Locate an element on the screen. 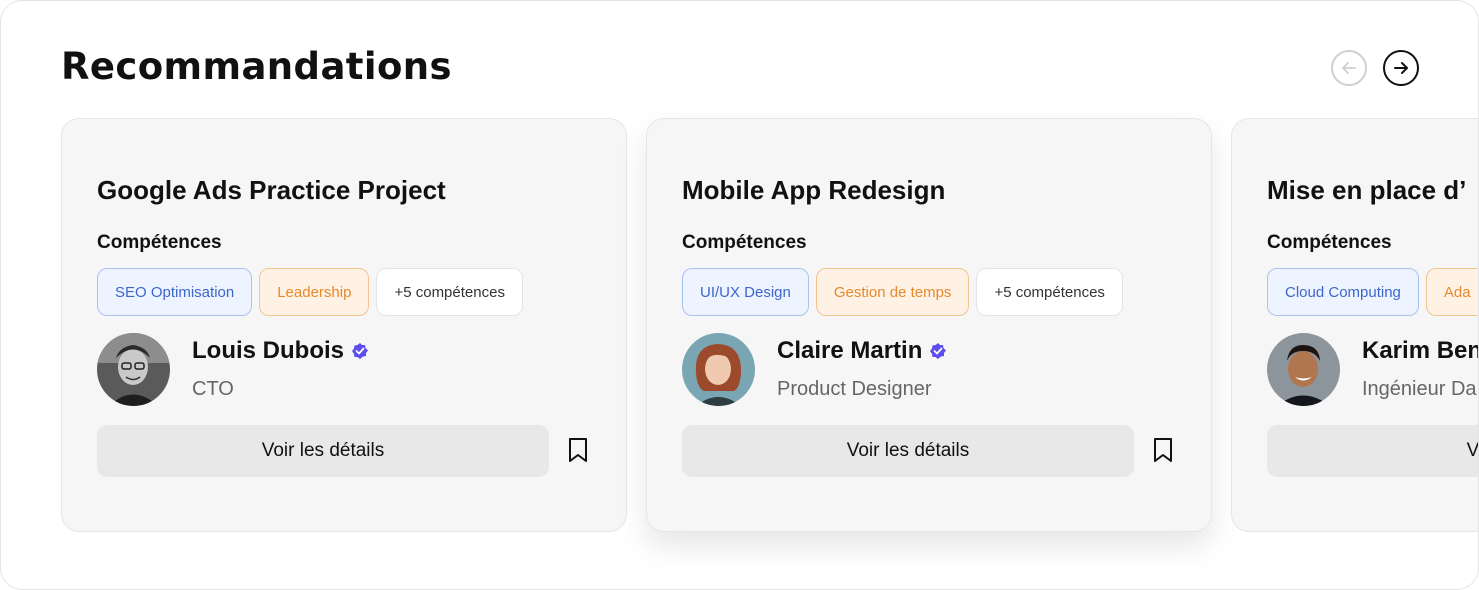 This screenshot has width=1479, height=590. person-name: Louis Dubois is located at coordinates (268, 351).